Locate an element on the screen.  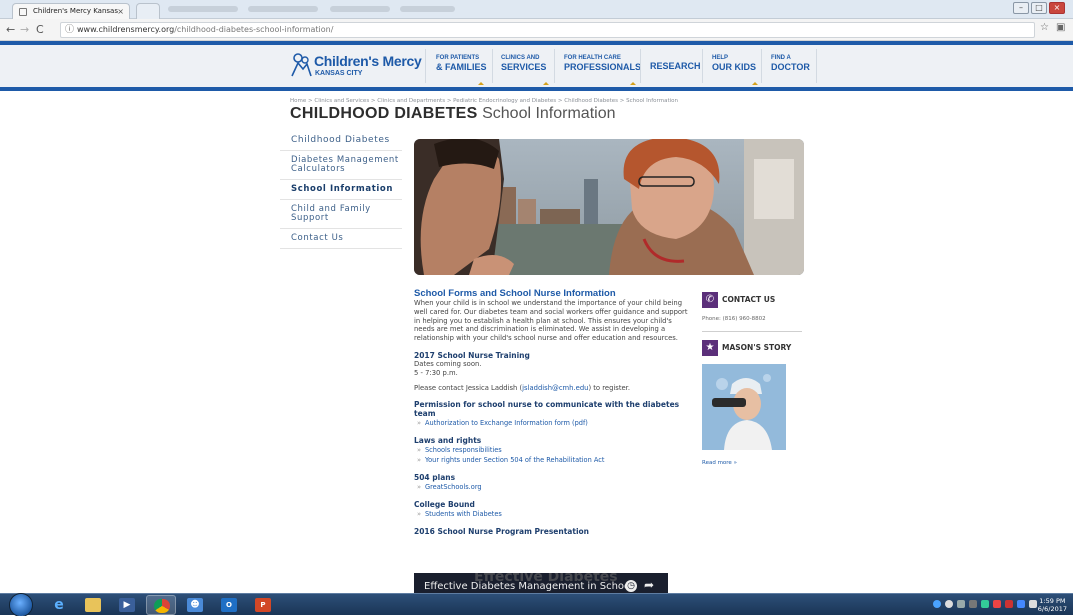
masons-story-photo is located at coordinates (744, 407).